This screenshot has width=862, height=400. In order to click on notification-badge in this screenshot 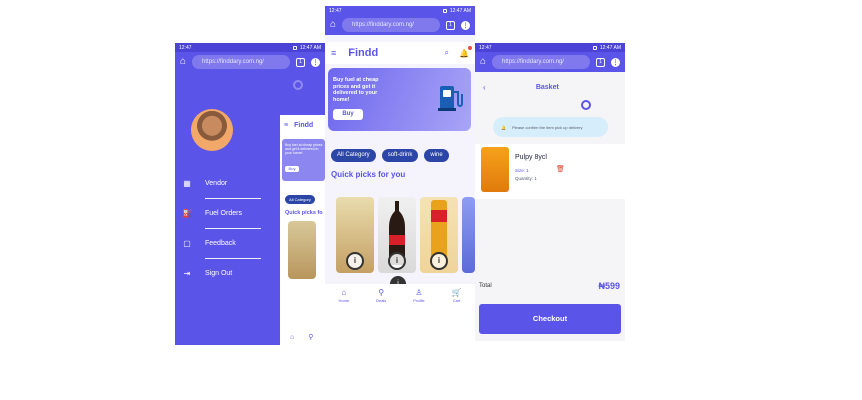, I will do `click(470, 47)`.